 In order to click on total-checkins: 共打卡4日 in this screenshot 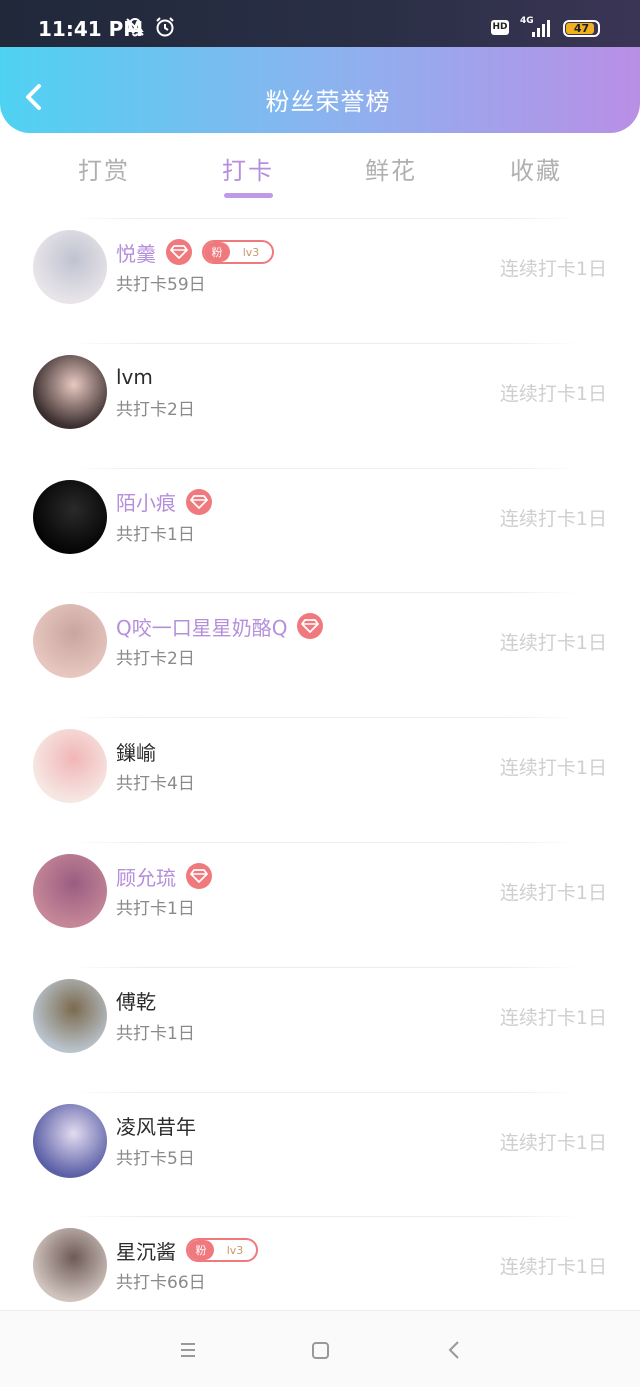, I will do `click(155, 784)`.